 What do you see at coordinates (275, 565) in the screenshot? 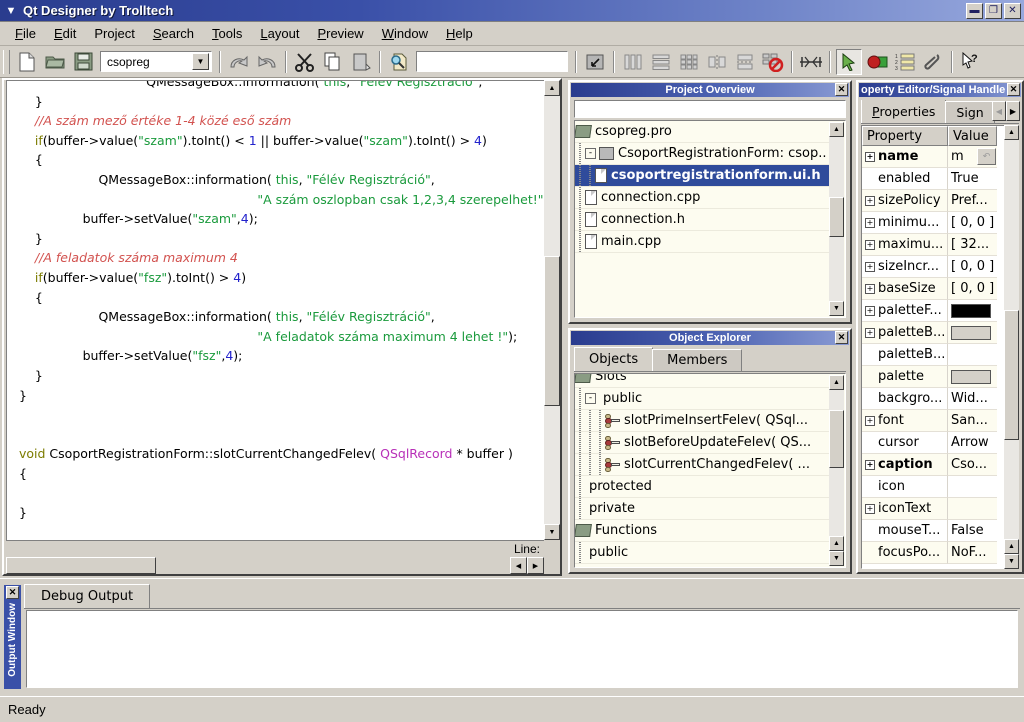
I see `code-editor-horizontal-scrollbar: ◀ ▶` at bounding box center [275, 565].